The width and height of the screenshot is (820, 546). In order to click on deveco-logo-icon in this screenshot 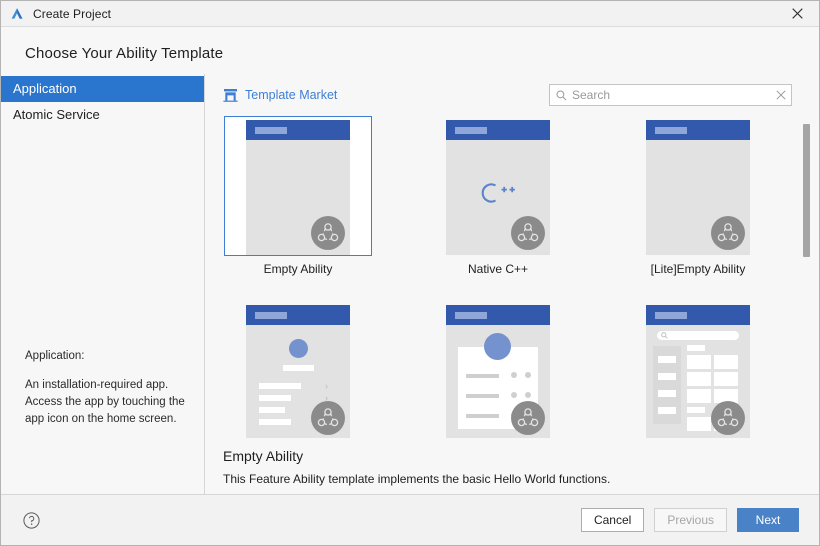, I will do `click(17, 13)`.